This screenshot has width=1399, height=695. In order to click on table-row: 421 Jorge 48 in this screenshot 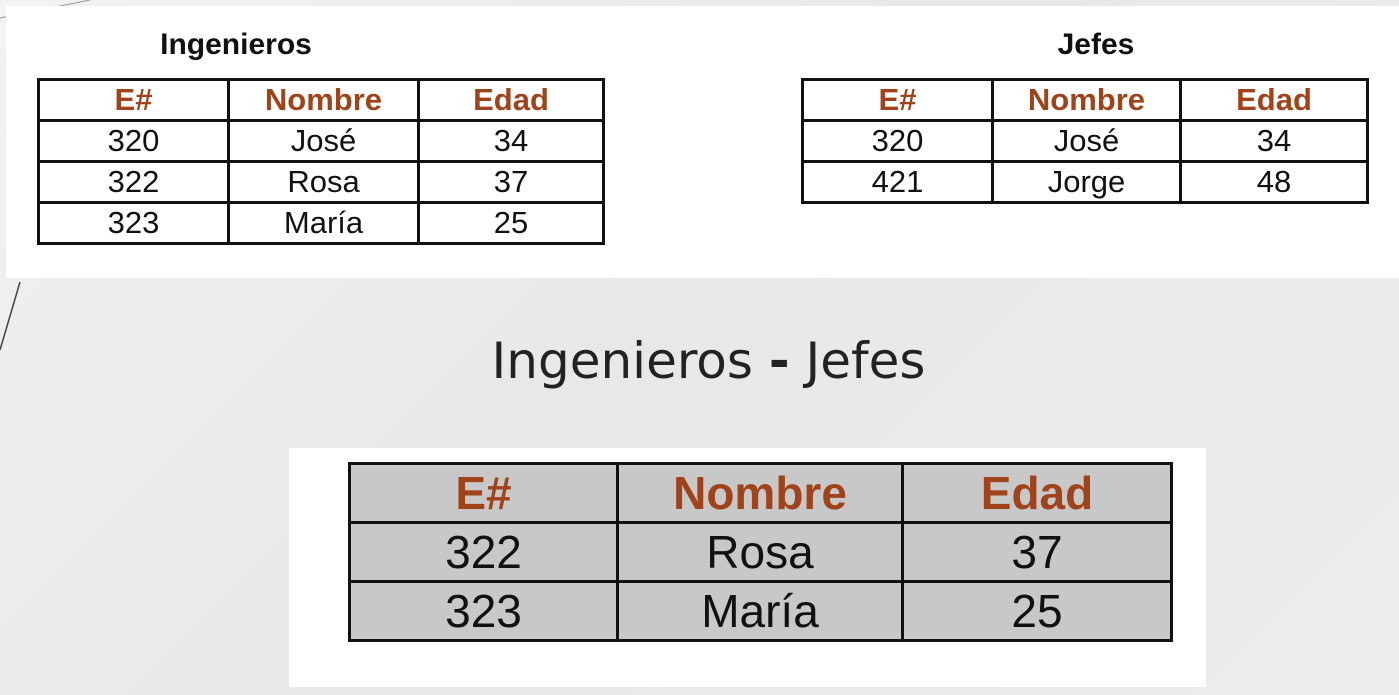, I will do `click(1085, 182)`.